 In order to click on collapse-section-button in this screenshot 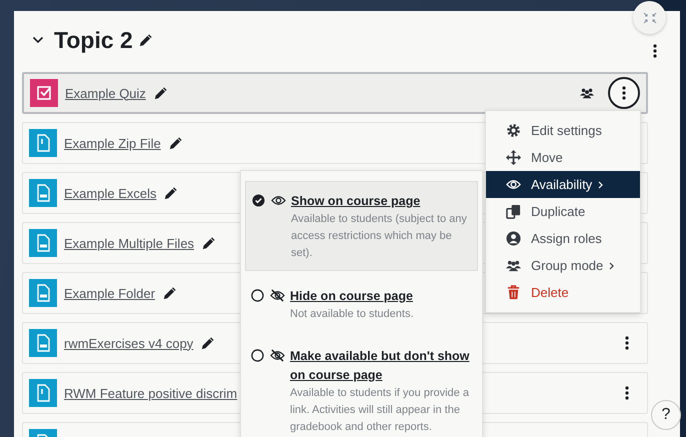, I will do `click(38, 40)`.